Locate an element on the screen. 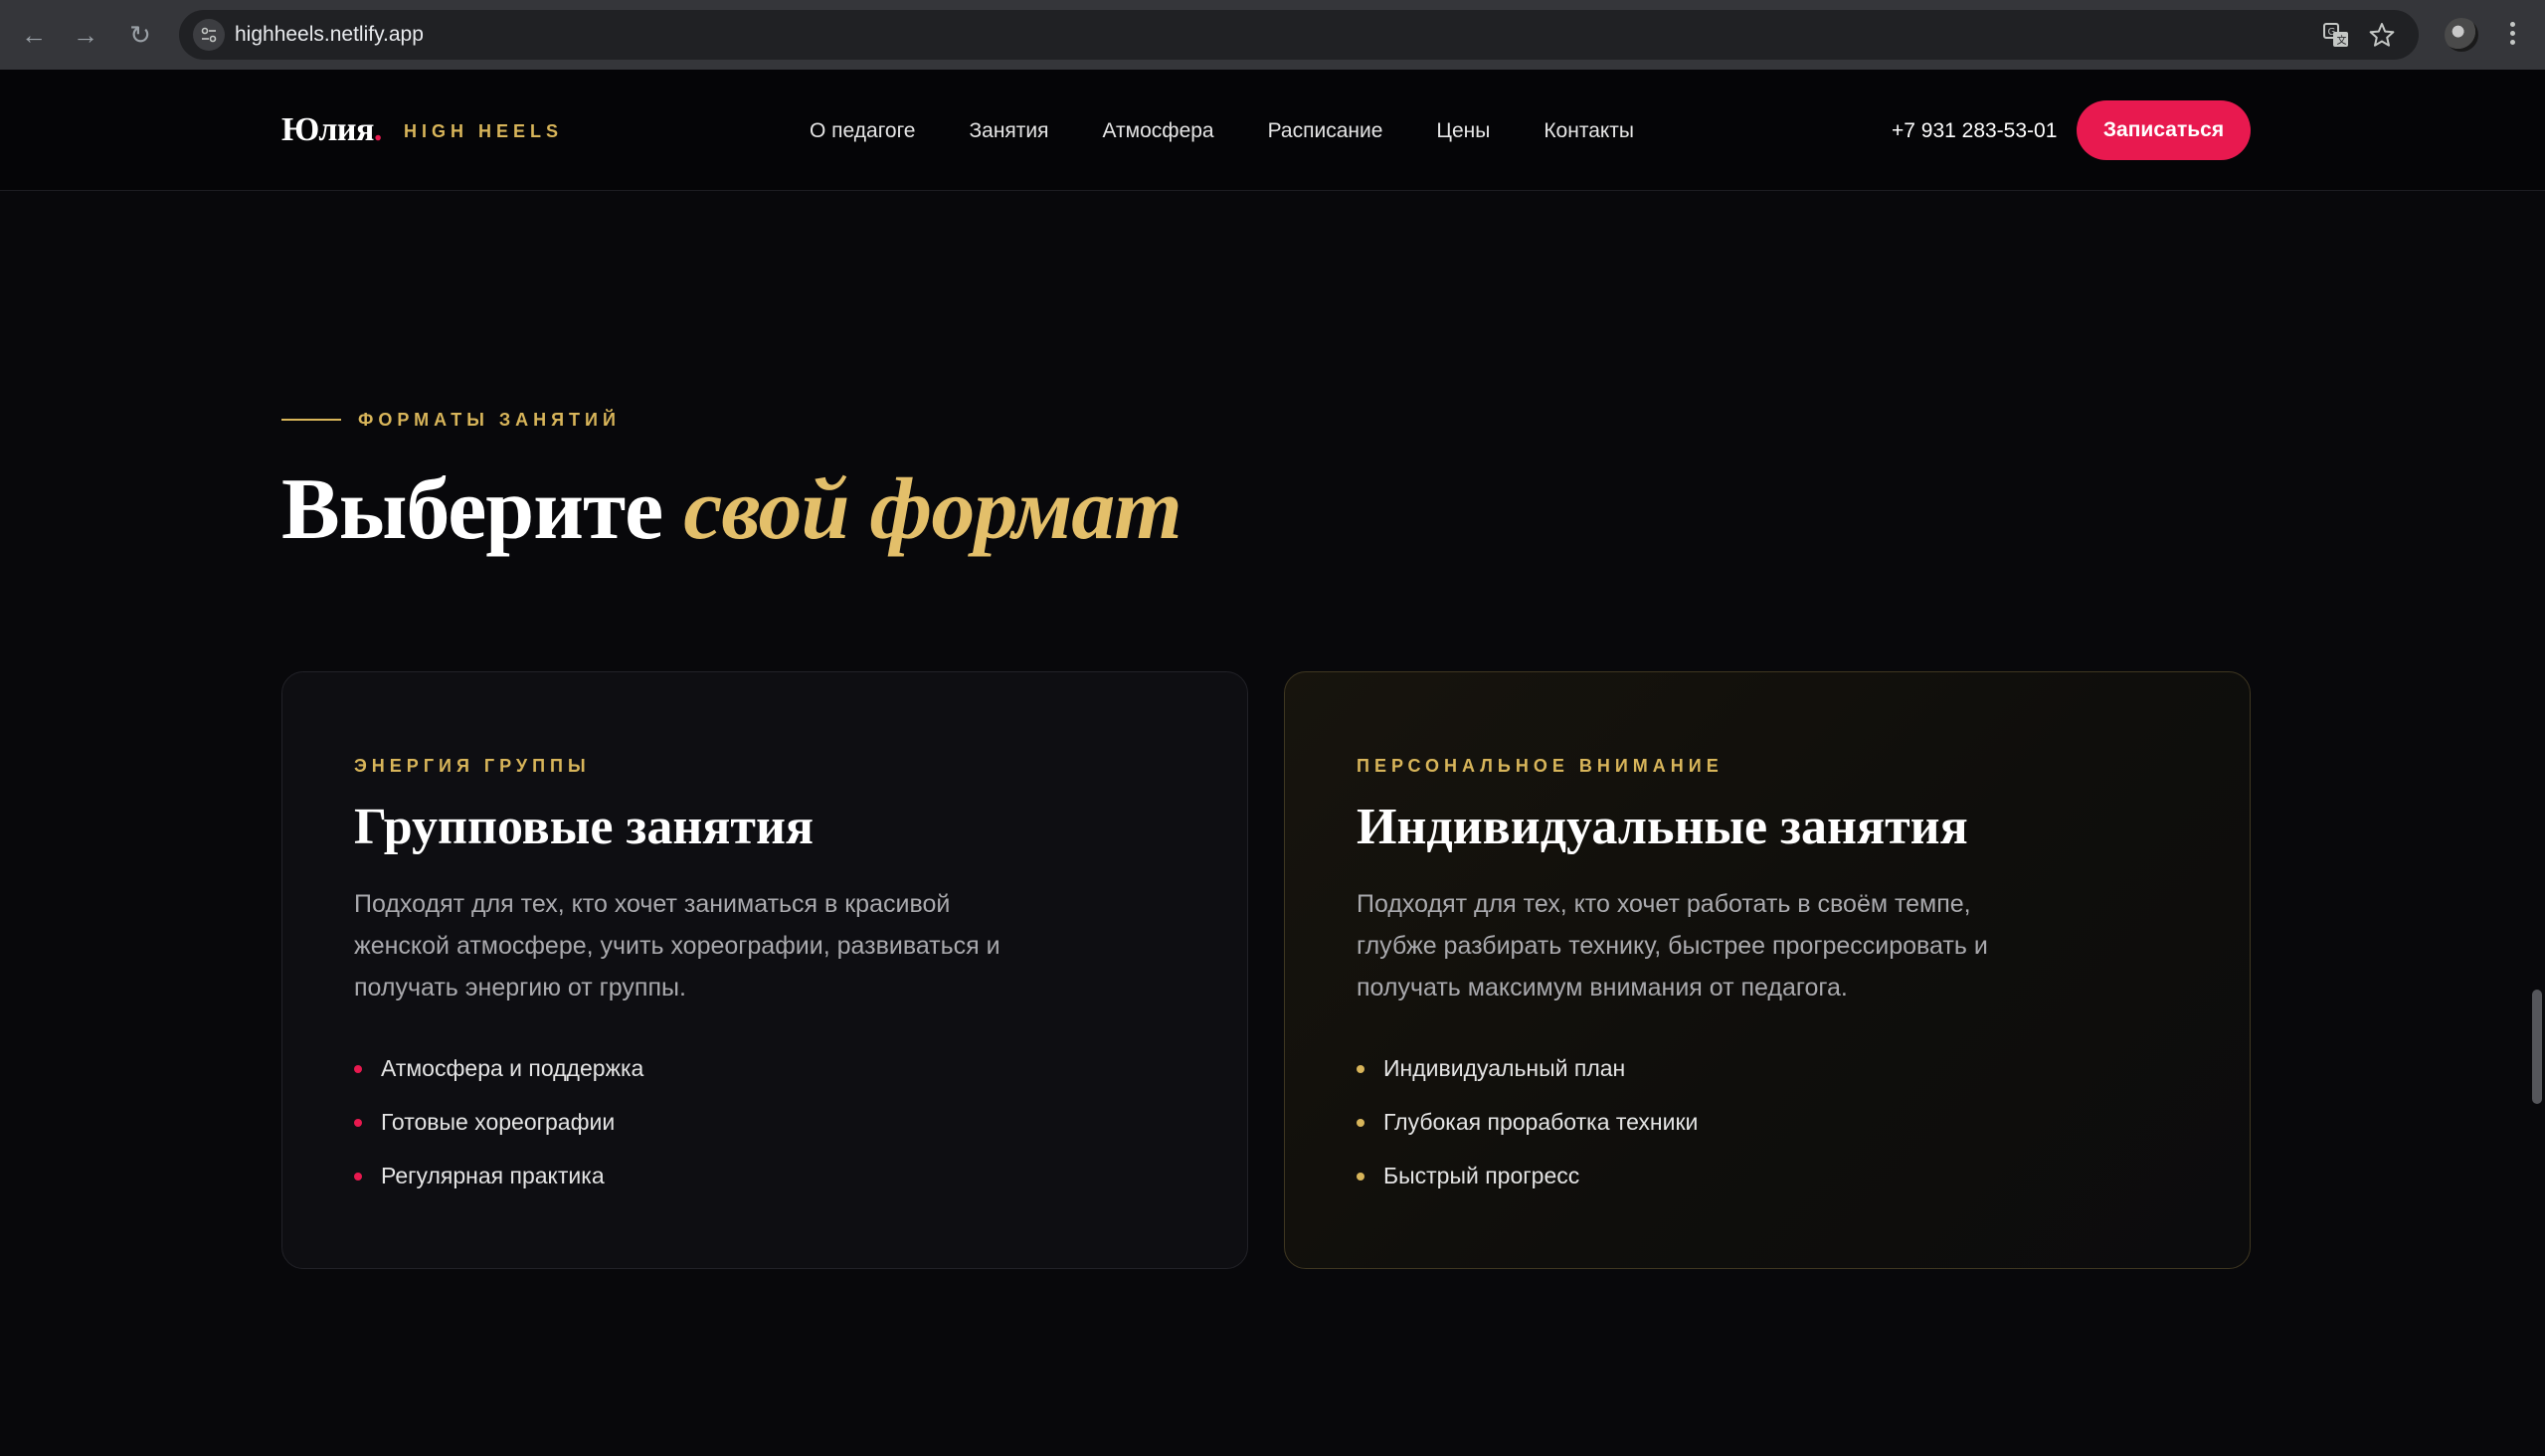  translate-icon: G文 is located at coordinates (2336, 35).